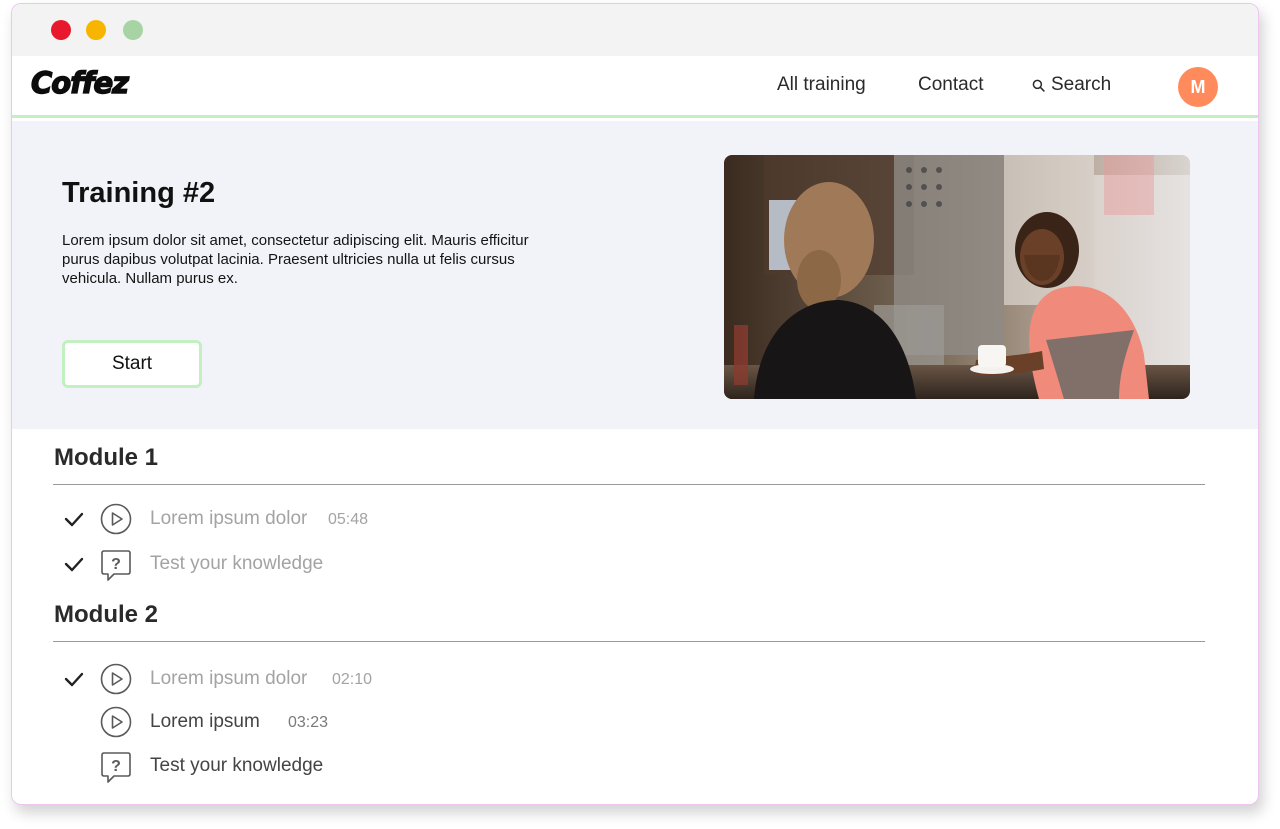 This screenshot has height=829, width=1280. Describe the element at coordinates (205, 721) in the screenshot. I see `lesson-label: Lorem ipsum` at that location.